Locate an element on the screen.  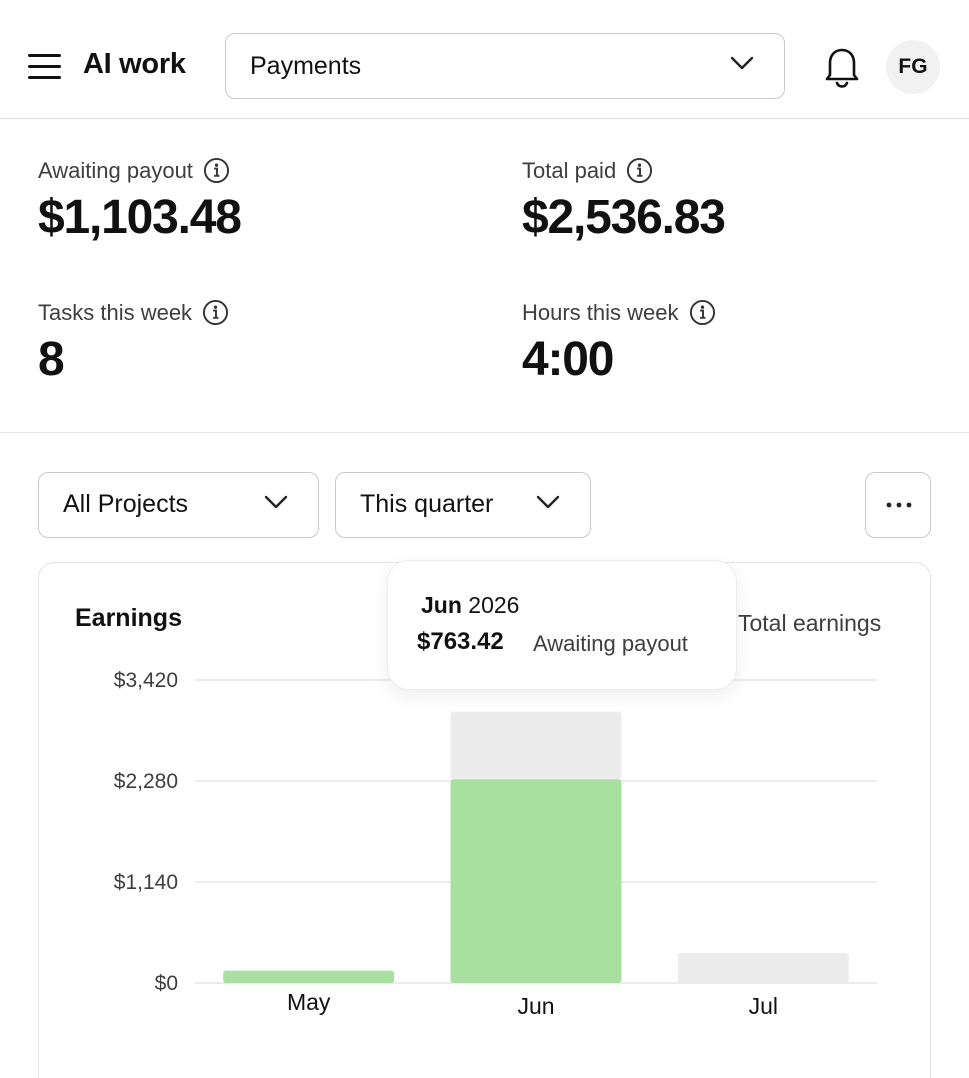
bar-may-paid is located at coordinates (309, 976).